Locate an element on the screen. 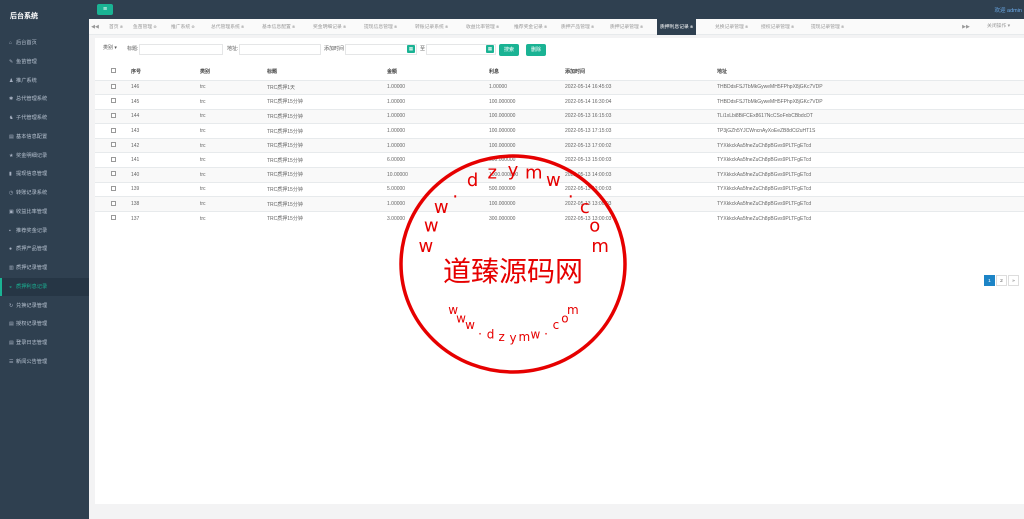 The width and height of the screenshot is (1024, 519). sidebar-item: ✱ 总代管理系统 is located at coordinates (44, 99).